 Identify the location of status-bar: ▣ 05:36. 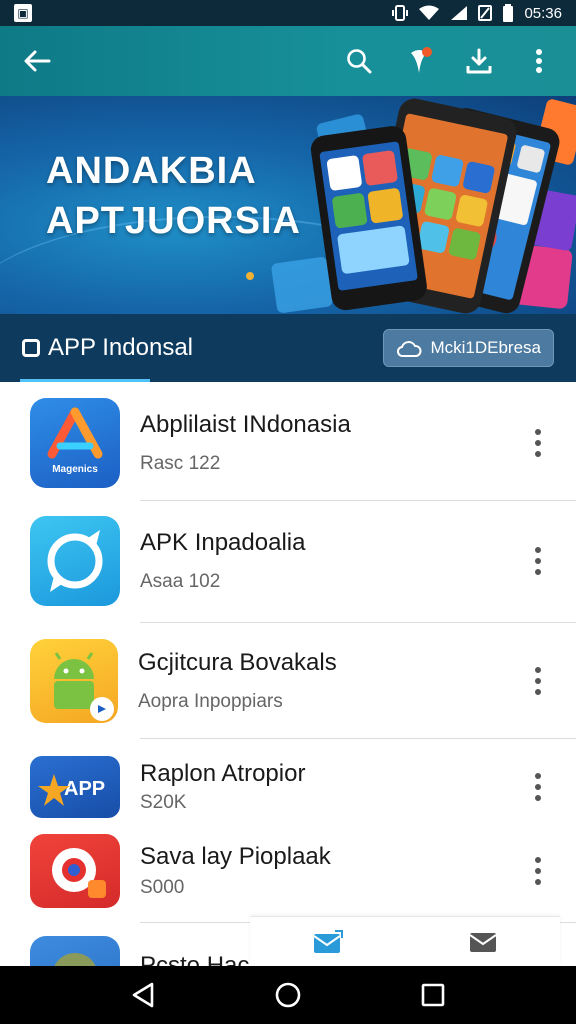
(288, 13).